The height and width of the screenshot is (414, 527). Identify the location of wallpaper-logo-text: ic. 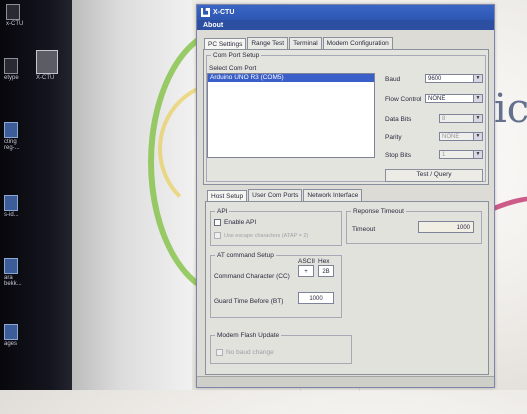
(510, 109).